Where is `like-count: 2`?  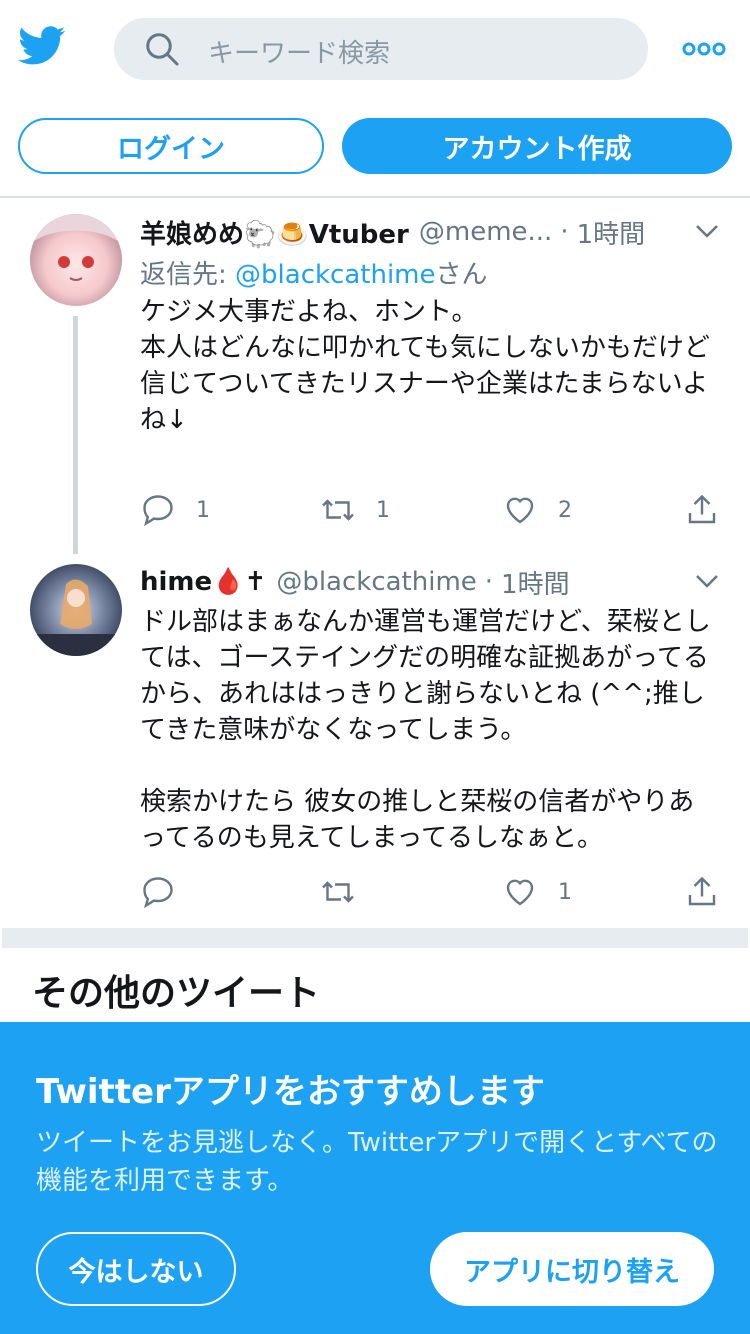
like-count: 2 is located at coordinates (565, 510).